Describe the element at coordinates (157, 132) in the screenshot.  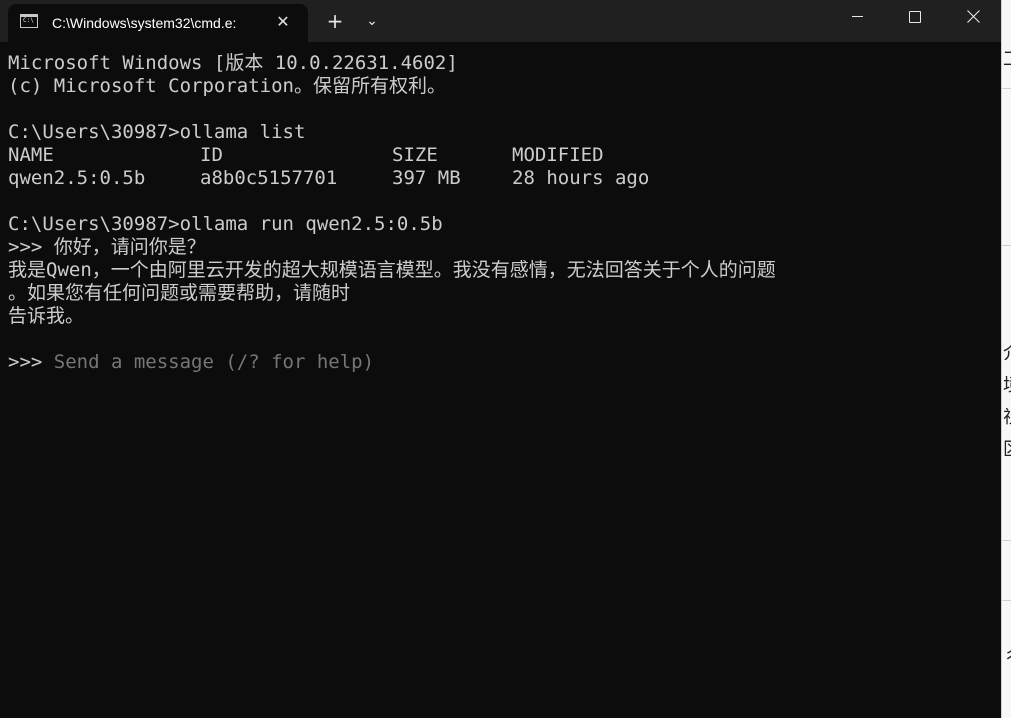
I see `console-line: C:\Users\30987>ollama list` at that location.